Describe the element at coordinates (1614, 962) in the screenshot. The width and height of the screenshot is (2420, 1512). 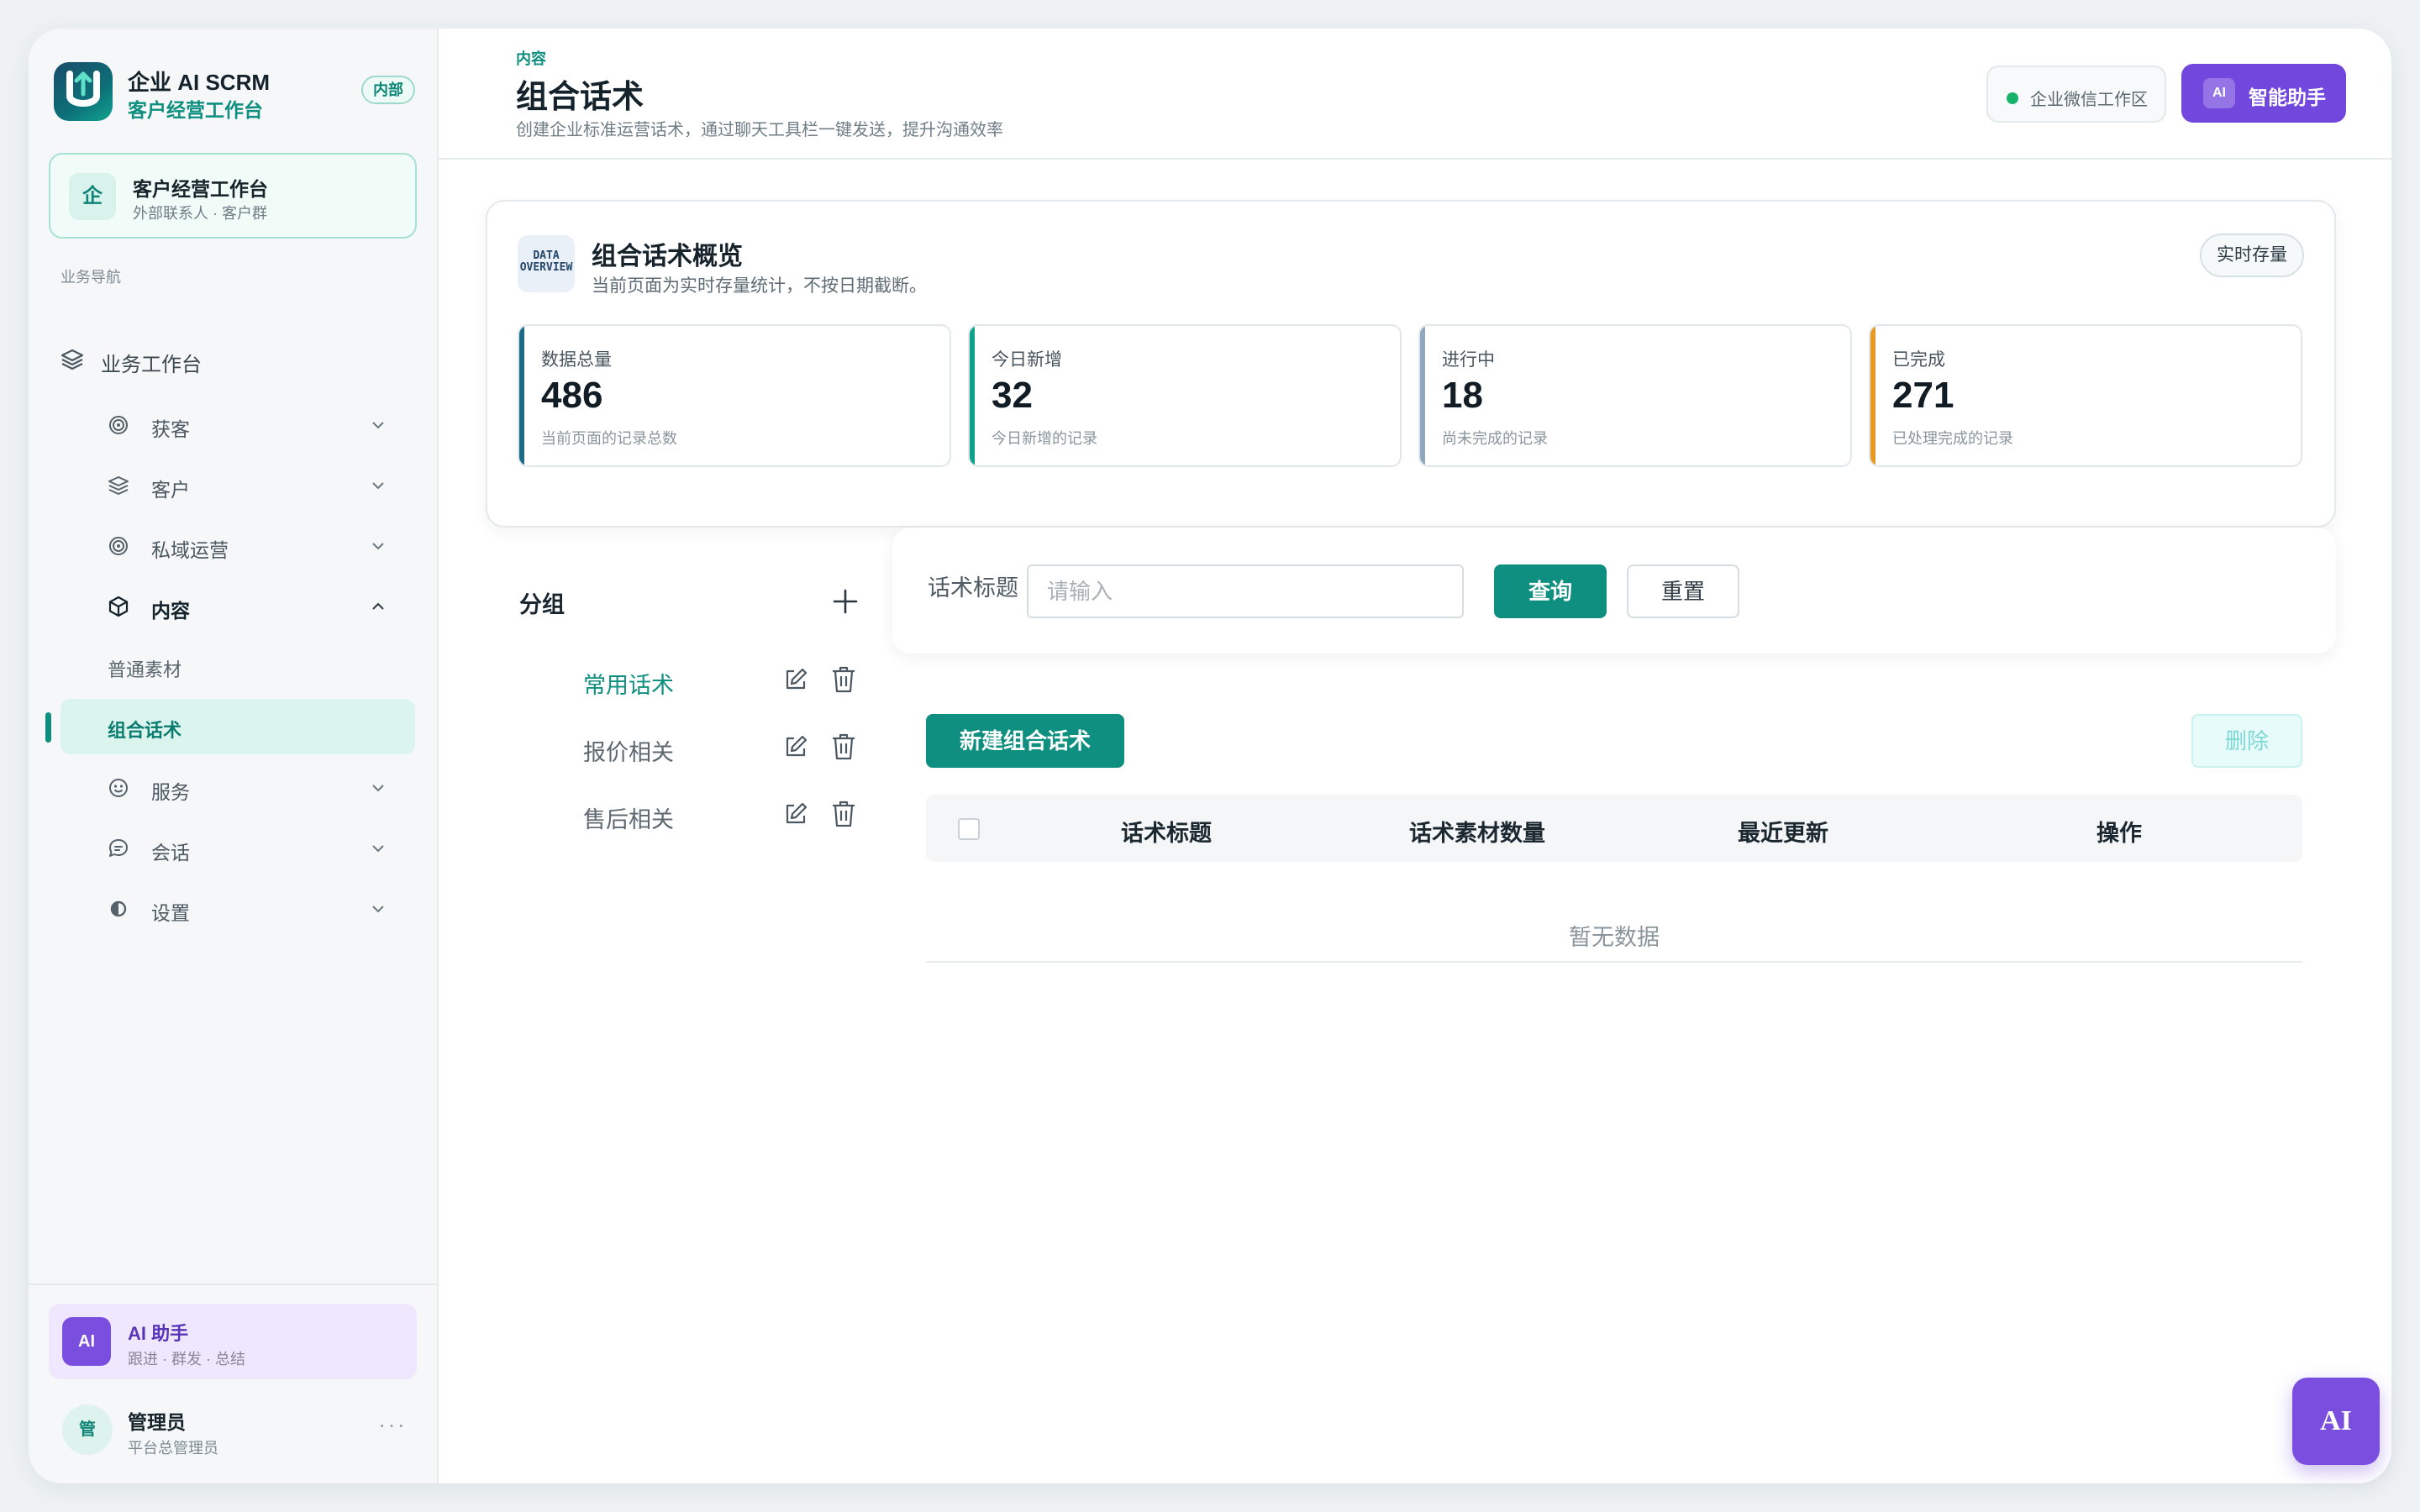
I see `table-divider` at that location.